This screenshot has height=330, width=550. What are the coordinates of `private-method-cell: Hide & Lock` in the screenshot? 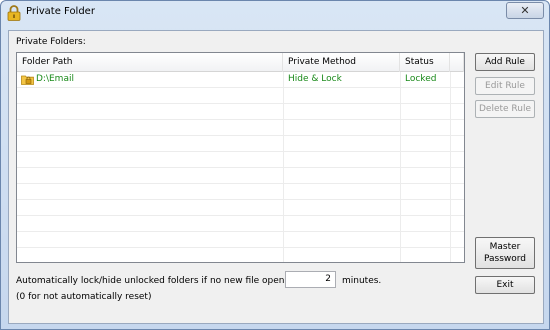 It's located at (315, 79).